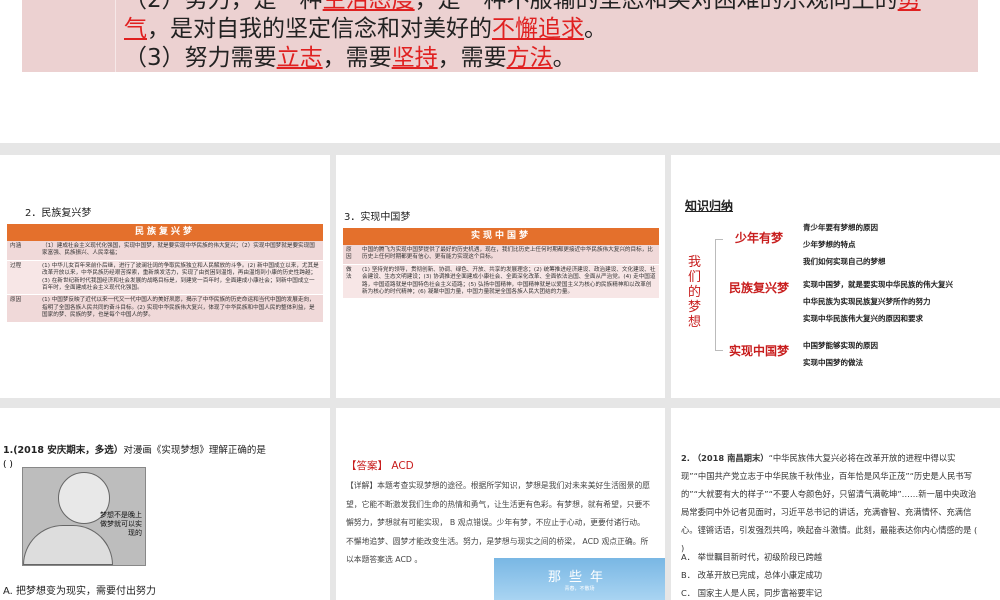 Image resolution: width=1000 pixels, height=600 pixels. Describe the element at coordinates (829, 244) in the screenshot. I see `summary-item: 少年梦想的特点` at that location.